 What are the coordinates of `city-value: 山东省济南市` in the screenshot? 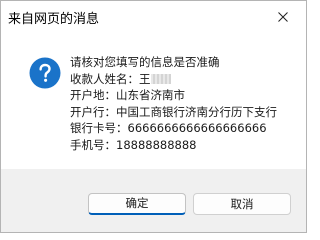 It's located at (150, 95).